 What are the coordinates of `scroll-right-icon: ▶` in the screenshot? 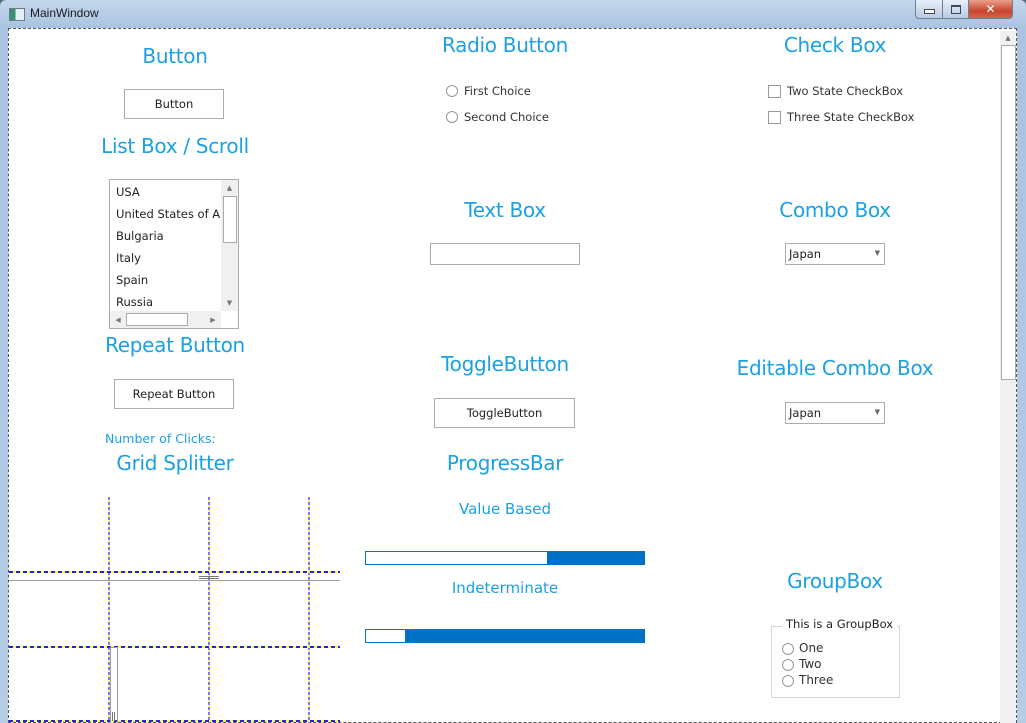 It's located at (213, 319).